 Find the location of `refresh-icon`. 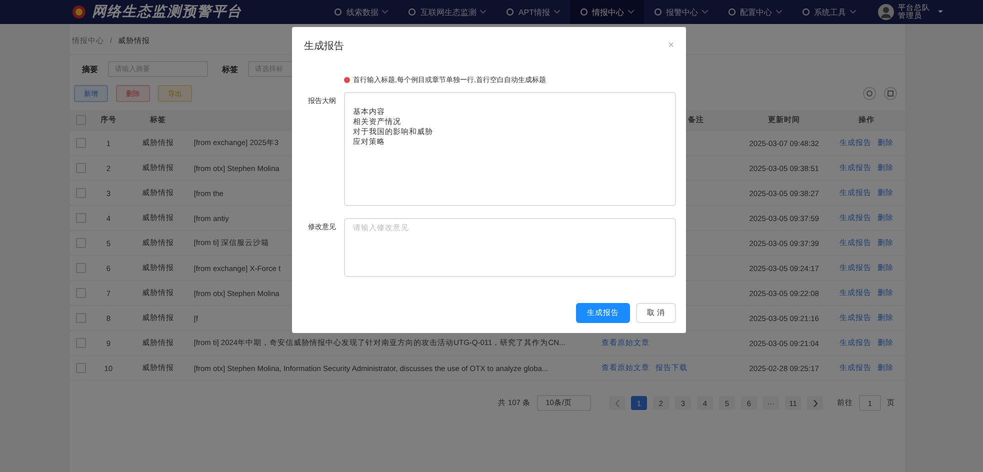

refresh-icon is located at coordinates (869, 93).